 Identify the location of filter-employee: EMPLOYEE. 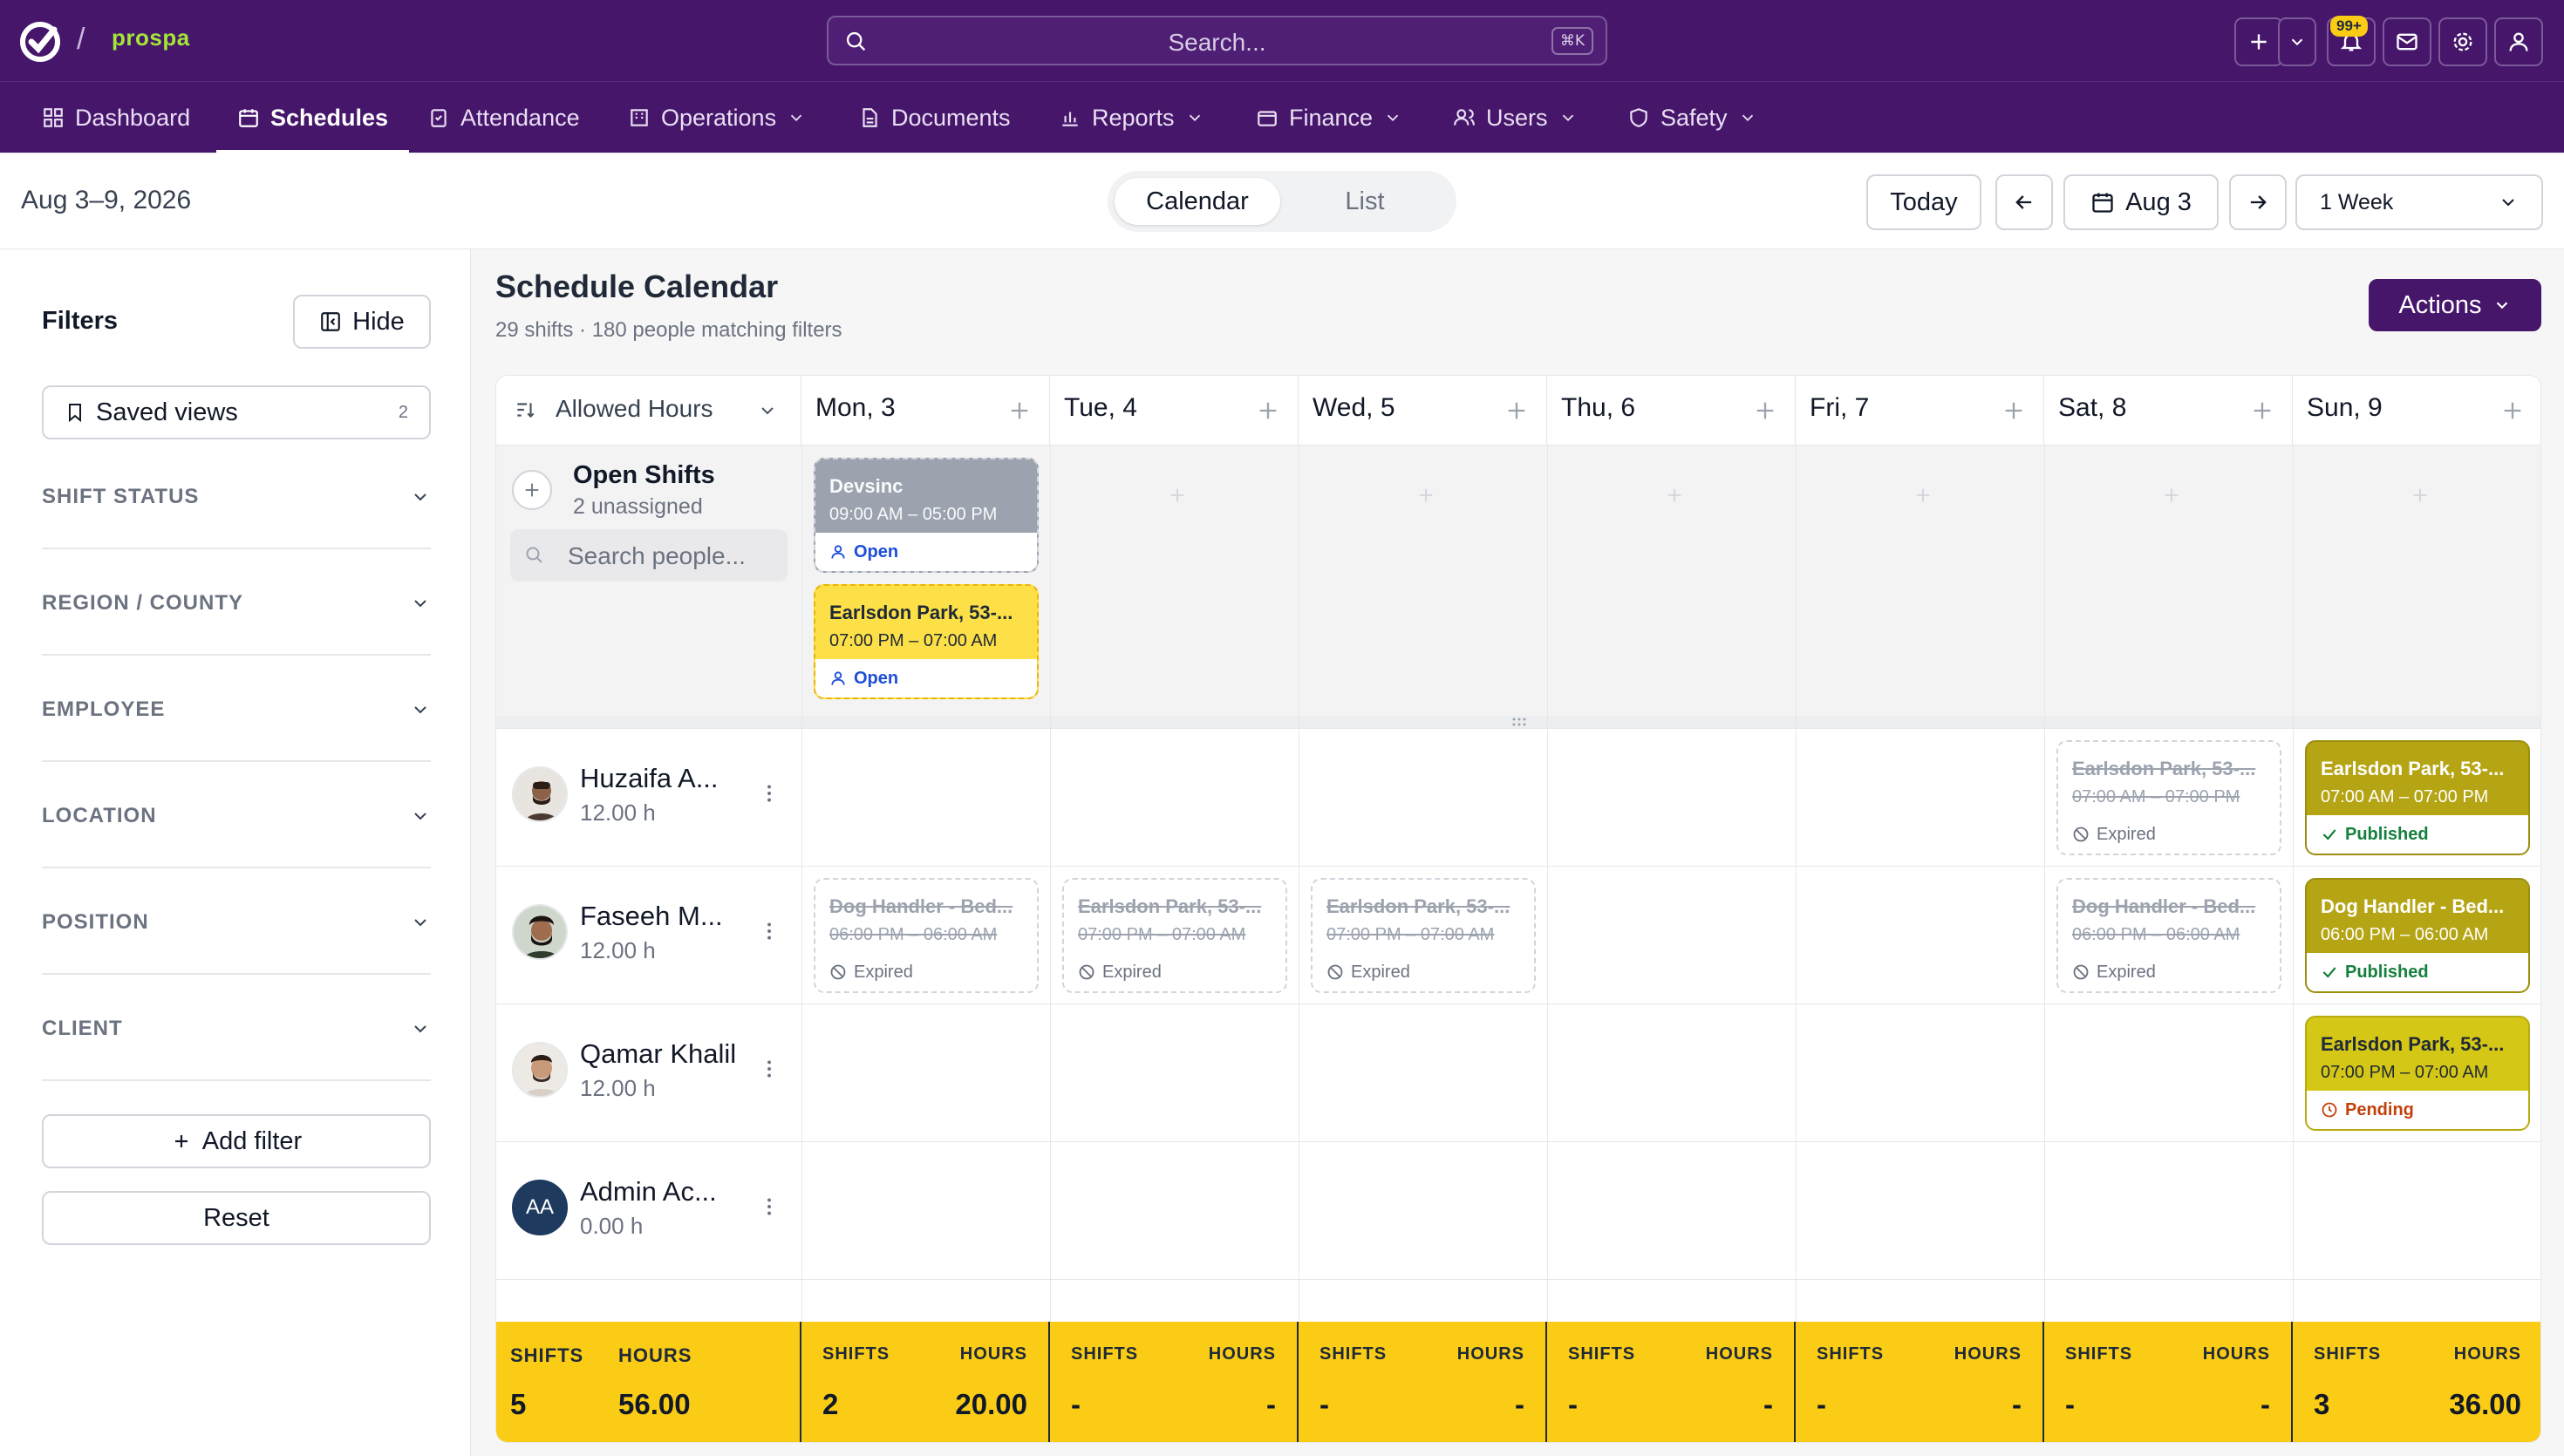
(236, 709).